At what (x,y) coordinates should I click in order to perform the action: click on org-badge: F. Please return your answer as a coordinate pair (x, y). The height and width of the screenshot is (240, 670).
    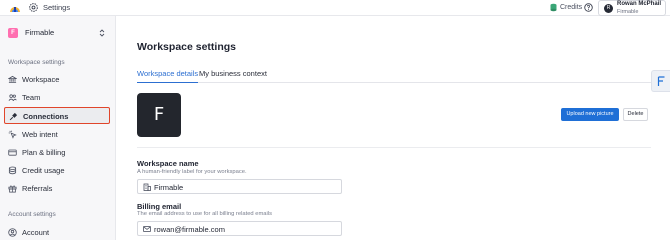
    Looking at the image, I should click on (13, 33).